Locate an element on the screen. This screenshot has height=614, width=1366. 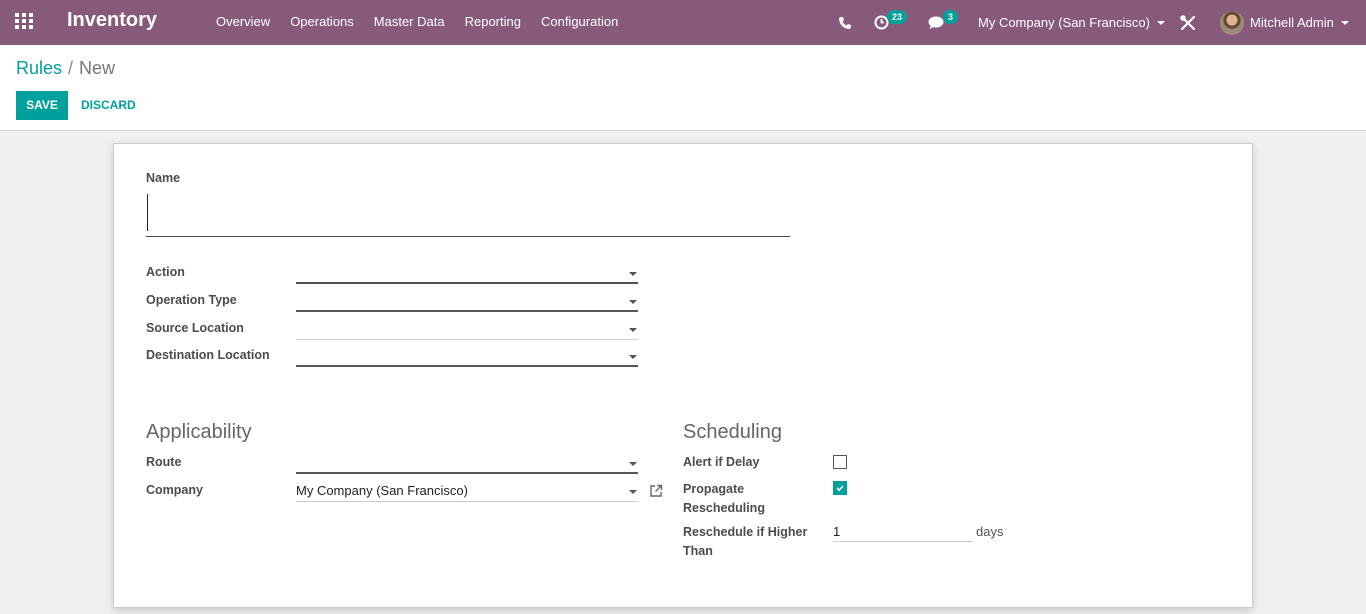
operation-type-select is located at coordinates (467, 301).